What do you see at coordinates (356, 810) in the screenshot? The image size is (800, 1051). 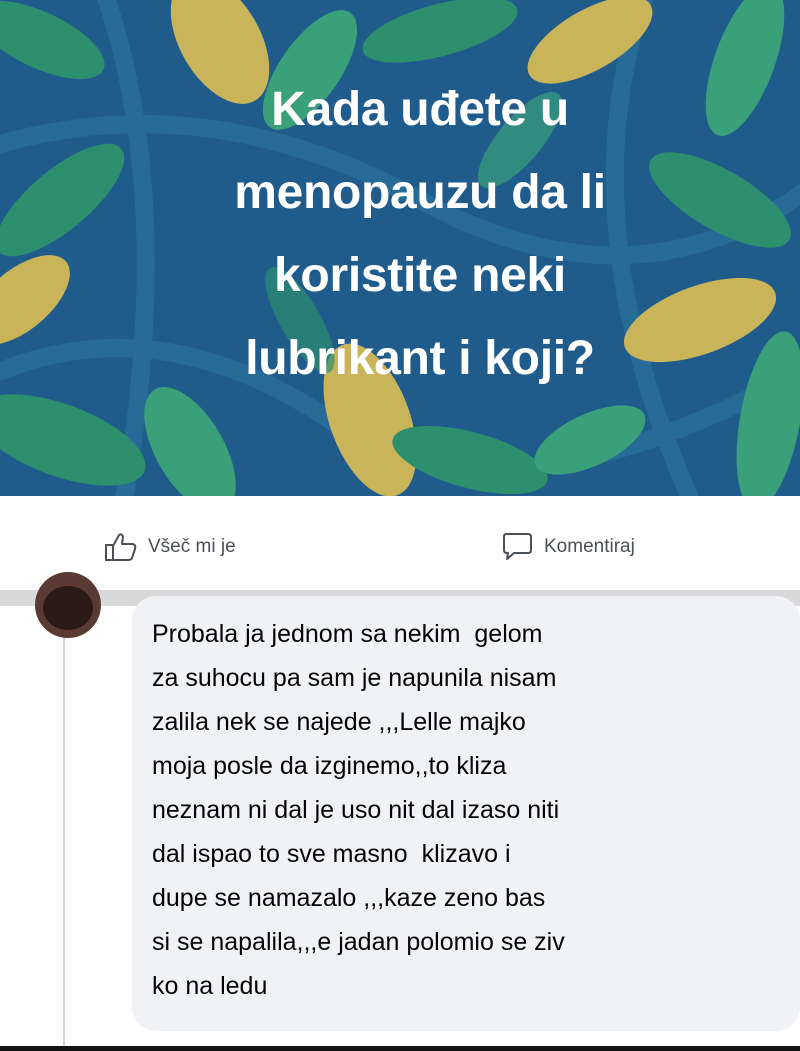 I see `comment-line: neznam ni dal je uso nit dal izaso niti` at bounding box center [356, 810].